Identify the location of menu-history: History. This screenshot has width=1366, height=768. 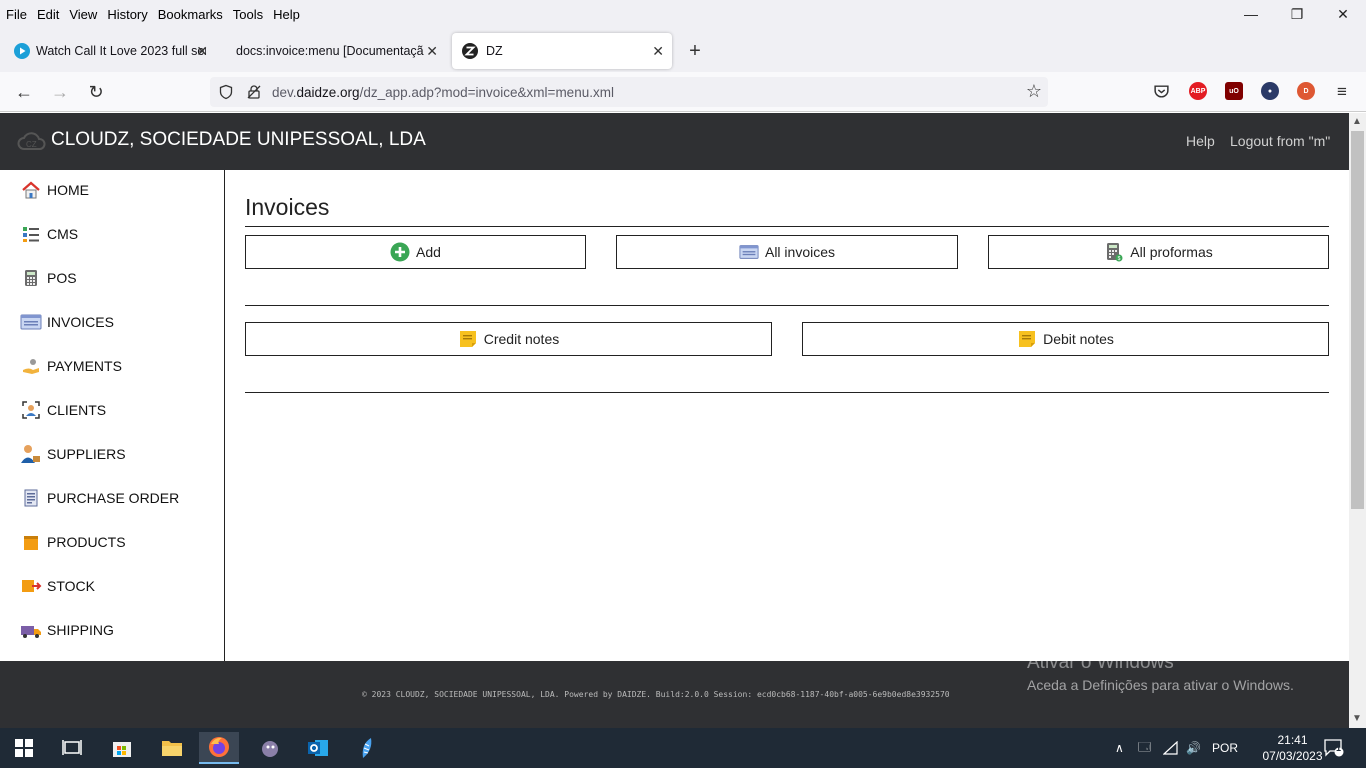
(127, 14).